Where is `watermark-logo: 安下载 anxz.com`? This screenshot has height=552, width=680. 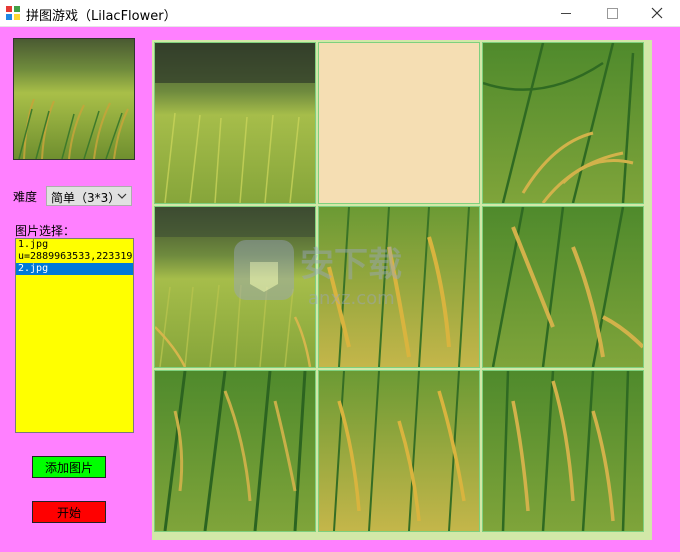 watermark-logo: 安下载 anxz.com is located at coordinates (318, 274).